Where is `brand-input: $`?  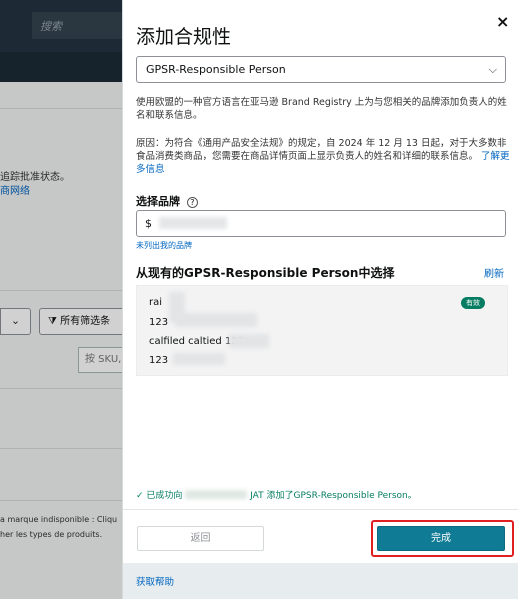
brand-input: $ is located at coordinates (321, 223).